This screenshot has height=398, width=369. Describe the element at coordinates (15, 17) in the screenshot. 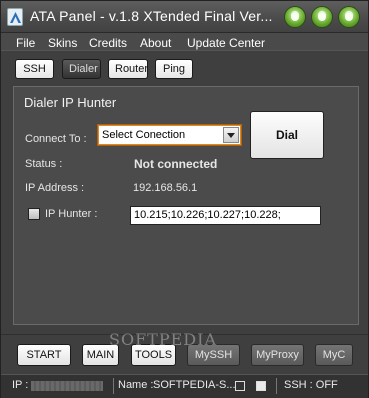

I see `app-logo-icon` at that location.